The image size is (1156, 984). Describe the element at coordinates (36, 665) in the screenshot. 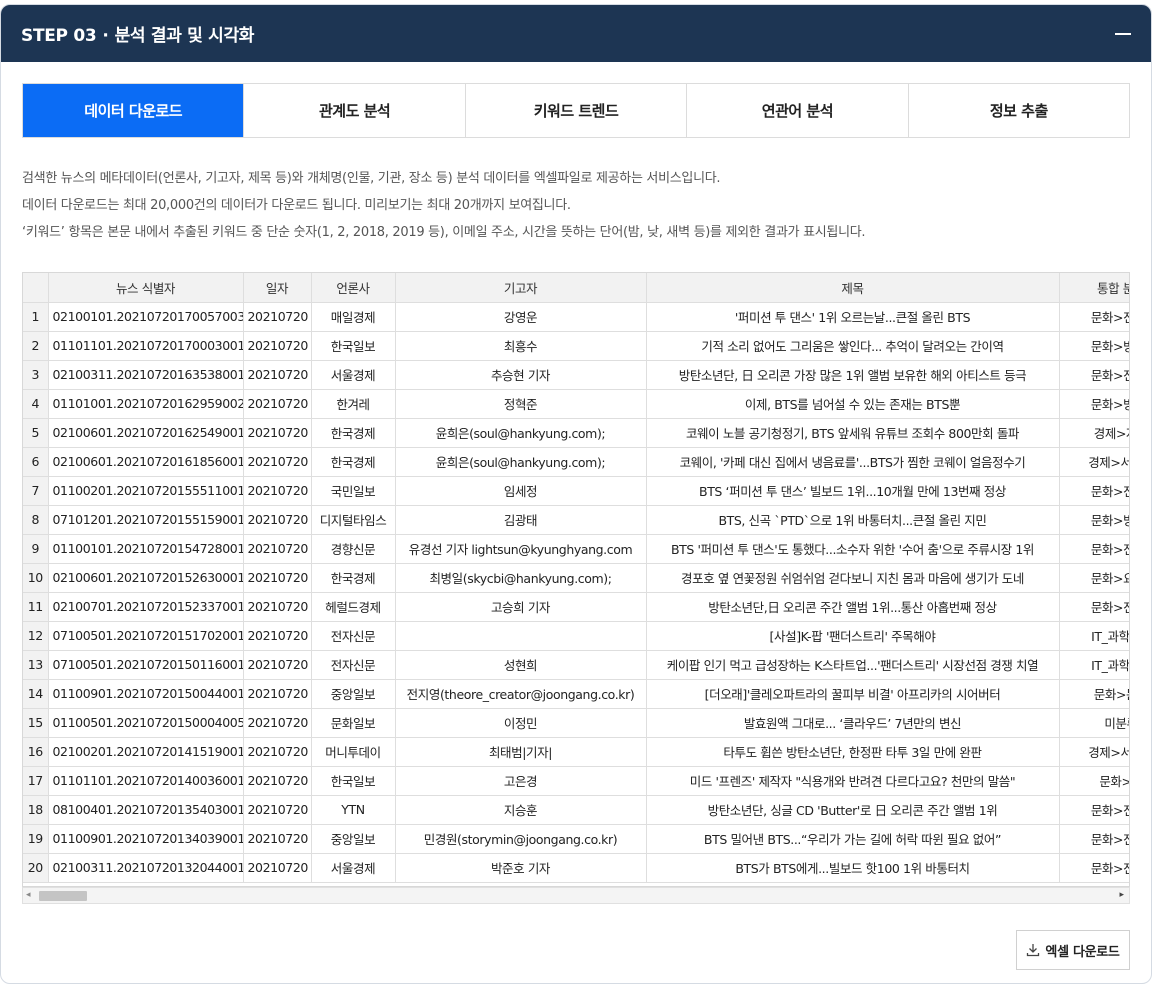

I see `row-index: 13` at that location.